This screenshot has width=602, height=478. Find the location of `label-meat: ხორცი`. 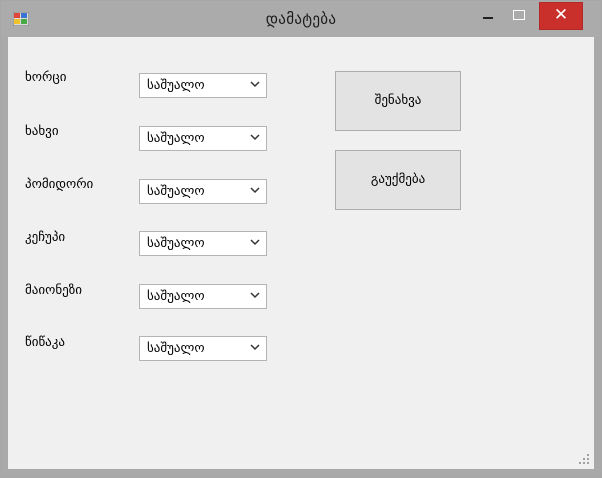

label-meat: ხორცი is located at coordinates (46, 77).